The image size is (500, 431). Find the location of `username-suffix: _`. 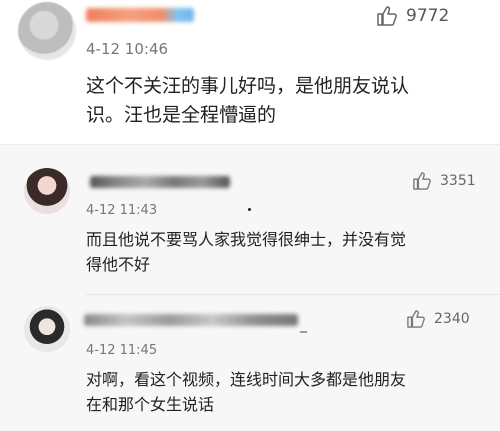

username-suffix: _ is located at coordinates (303, 325).